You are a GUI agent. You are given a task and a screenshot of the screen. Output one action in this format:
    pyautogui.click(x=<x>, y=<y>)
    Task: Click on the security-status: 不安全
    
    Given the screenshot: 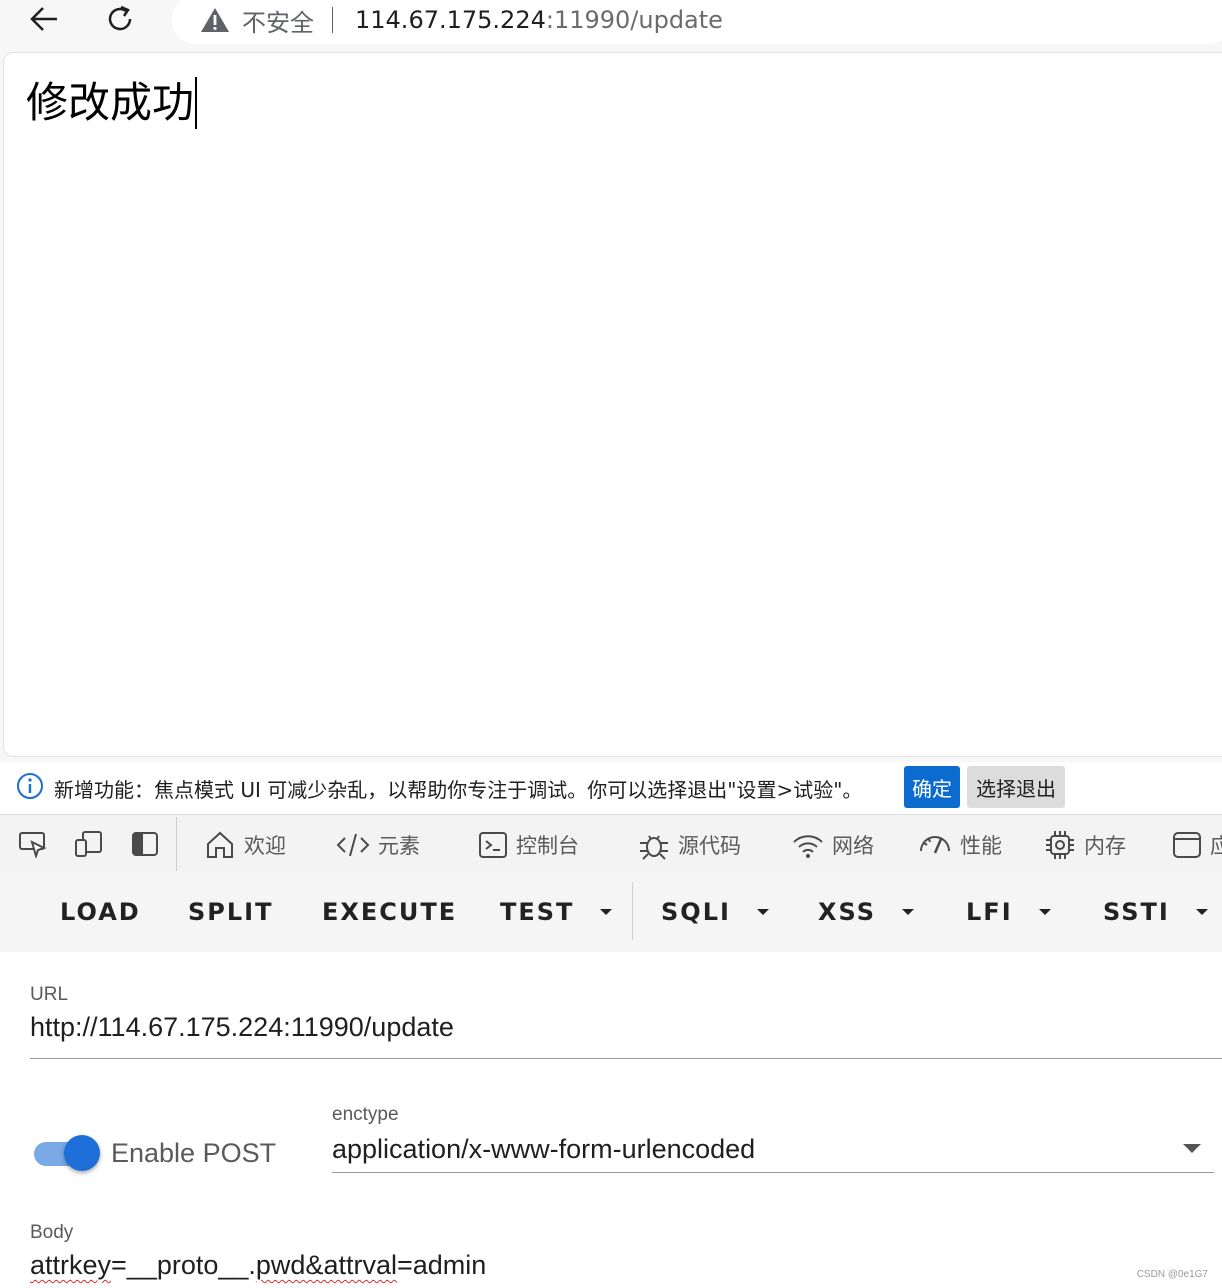 What is the action you would take?
    pyautogui.click(x=278, y=20)
    